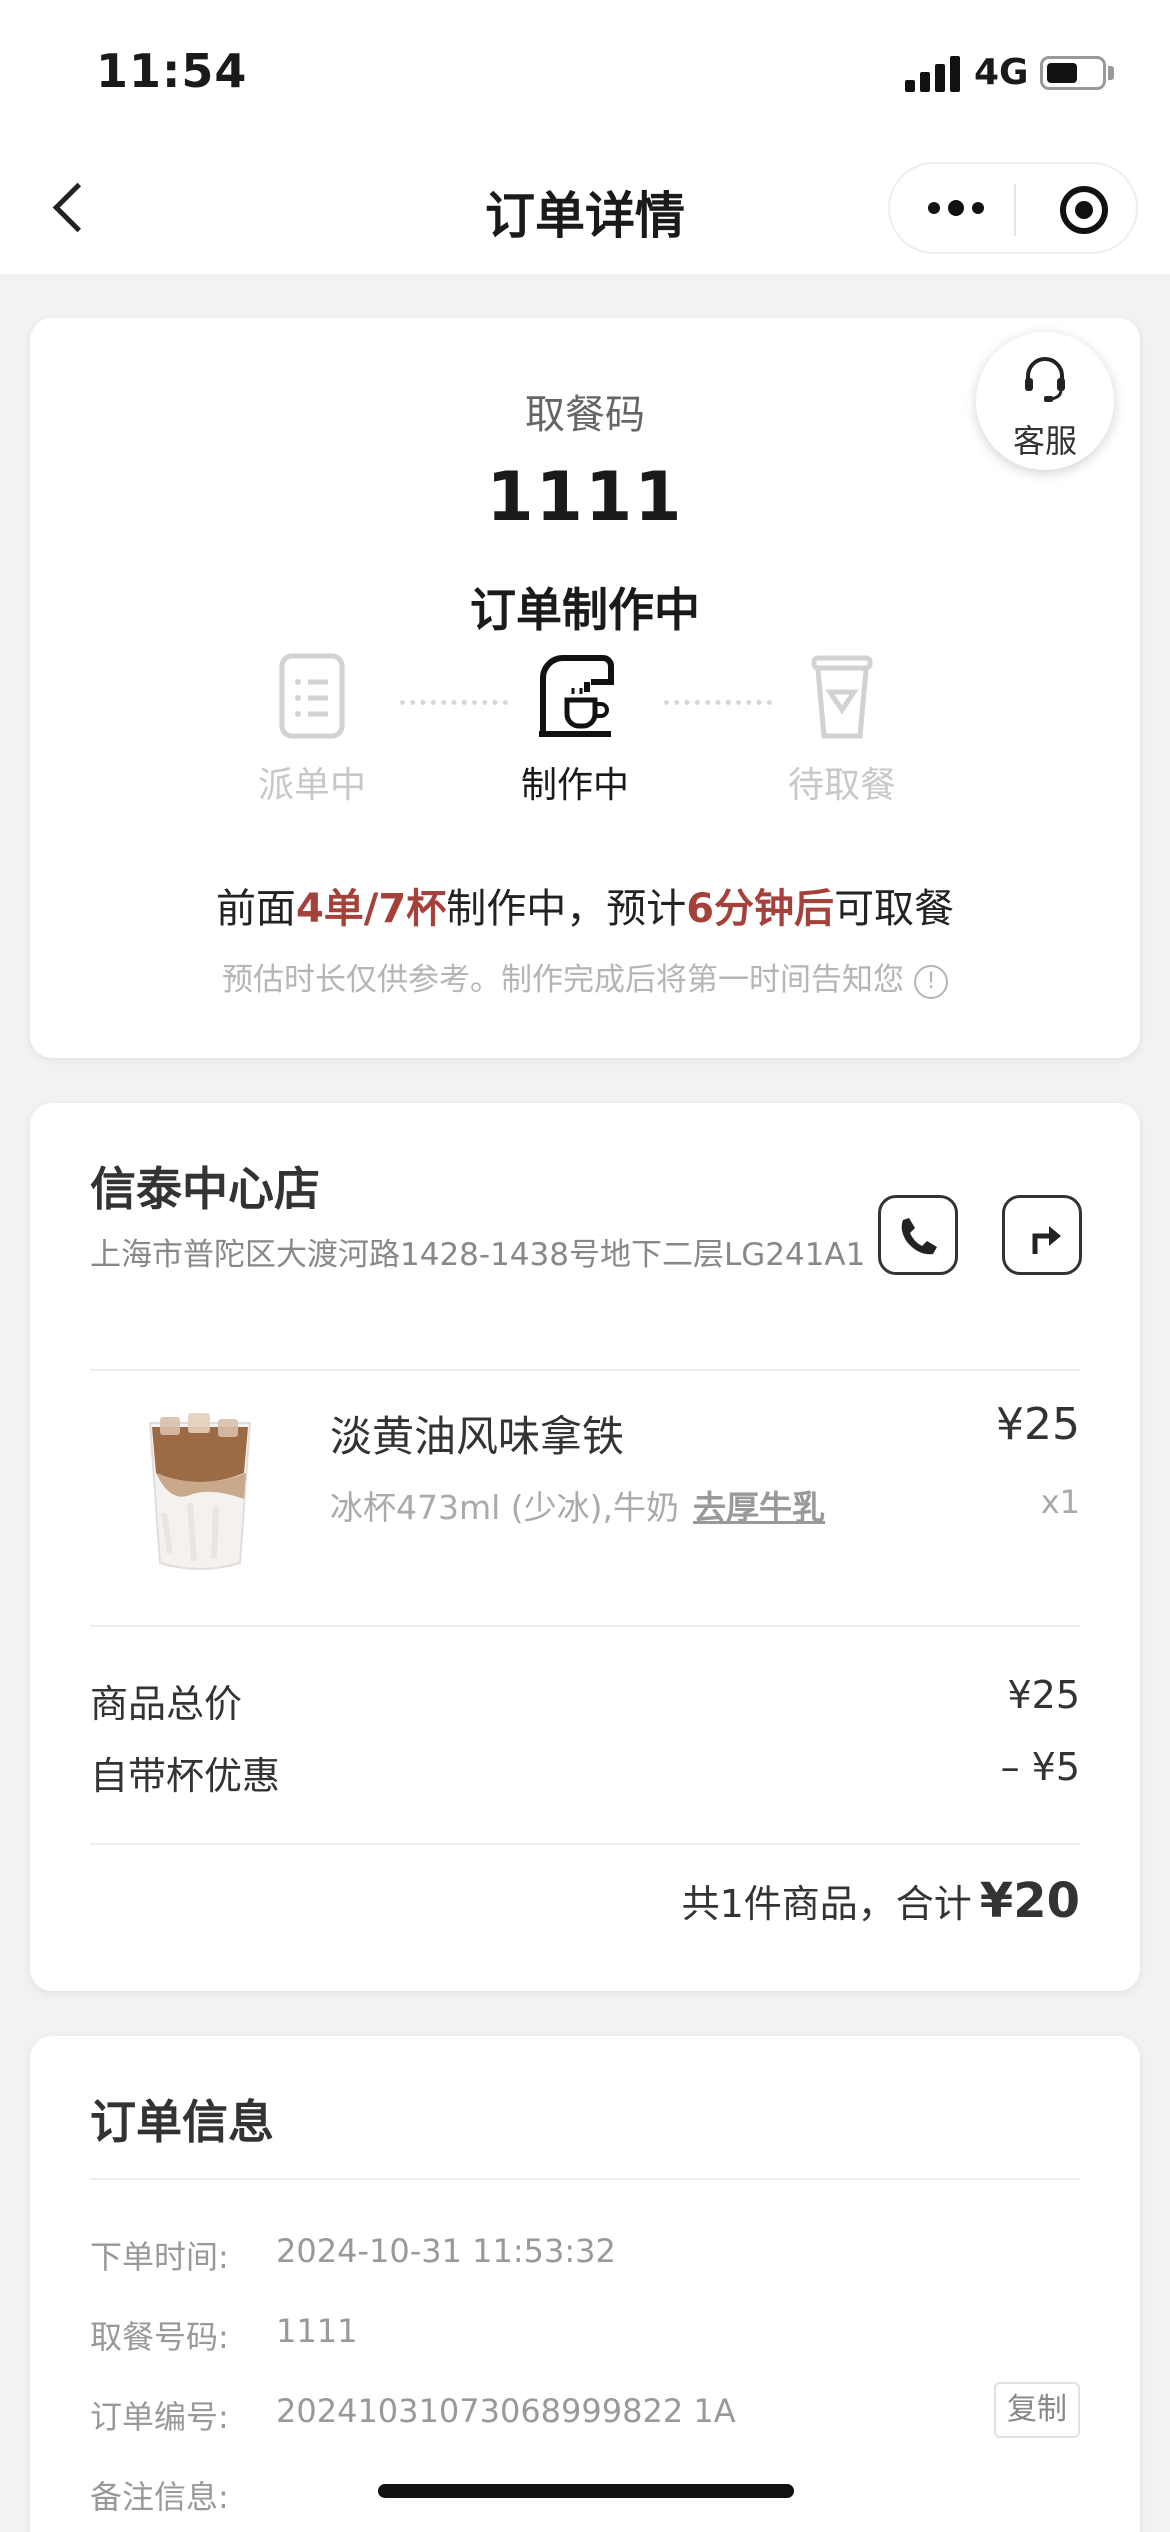  I want to click on call-store-button, so click(918, 1235).